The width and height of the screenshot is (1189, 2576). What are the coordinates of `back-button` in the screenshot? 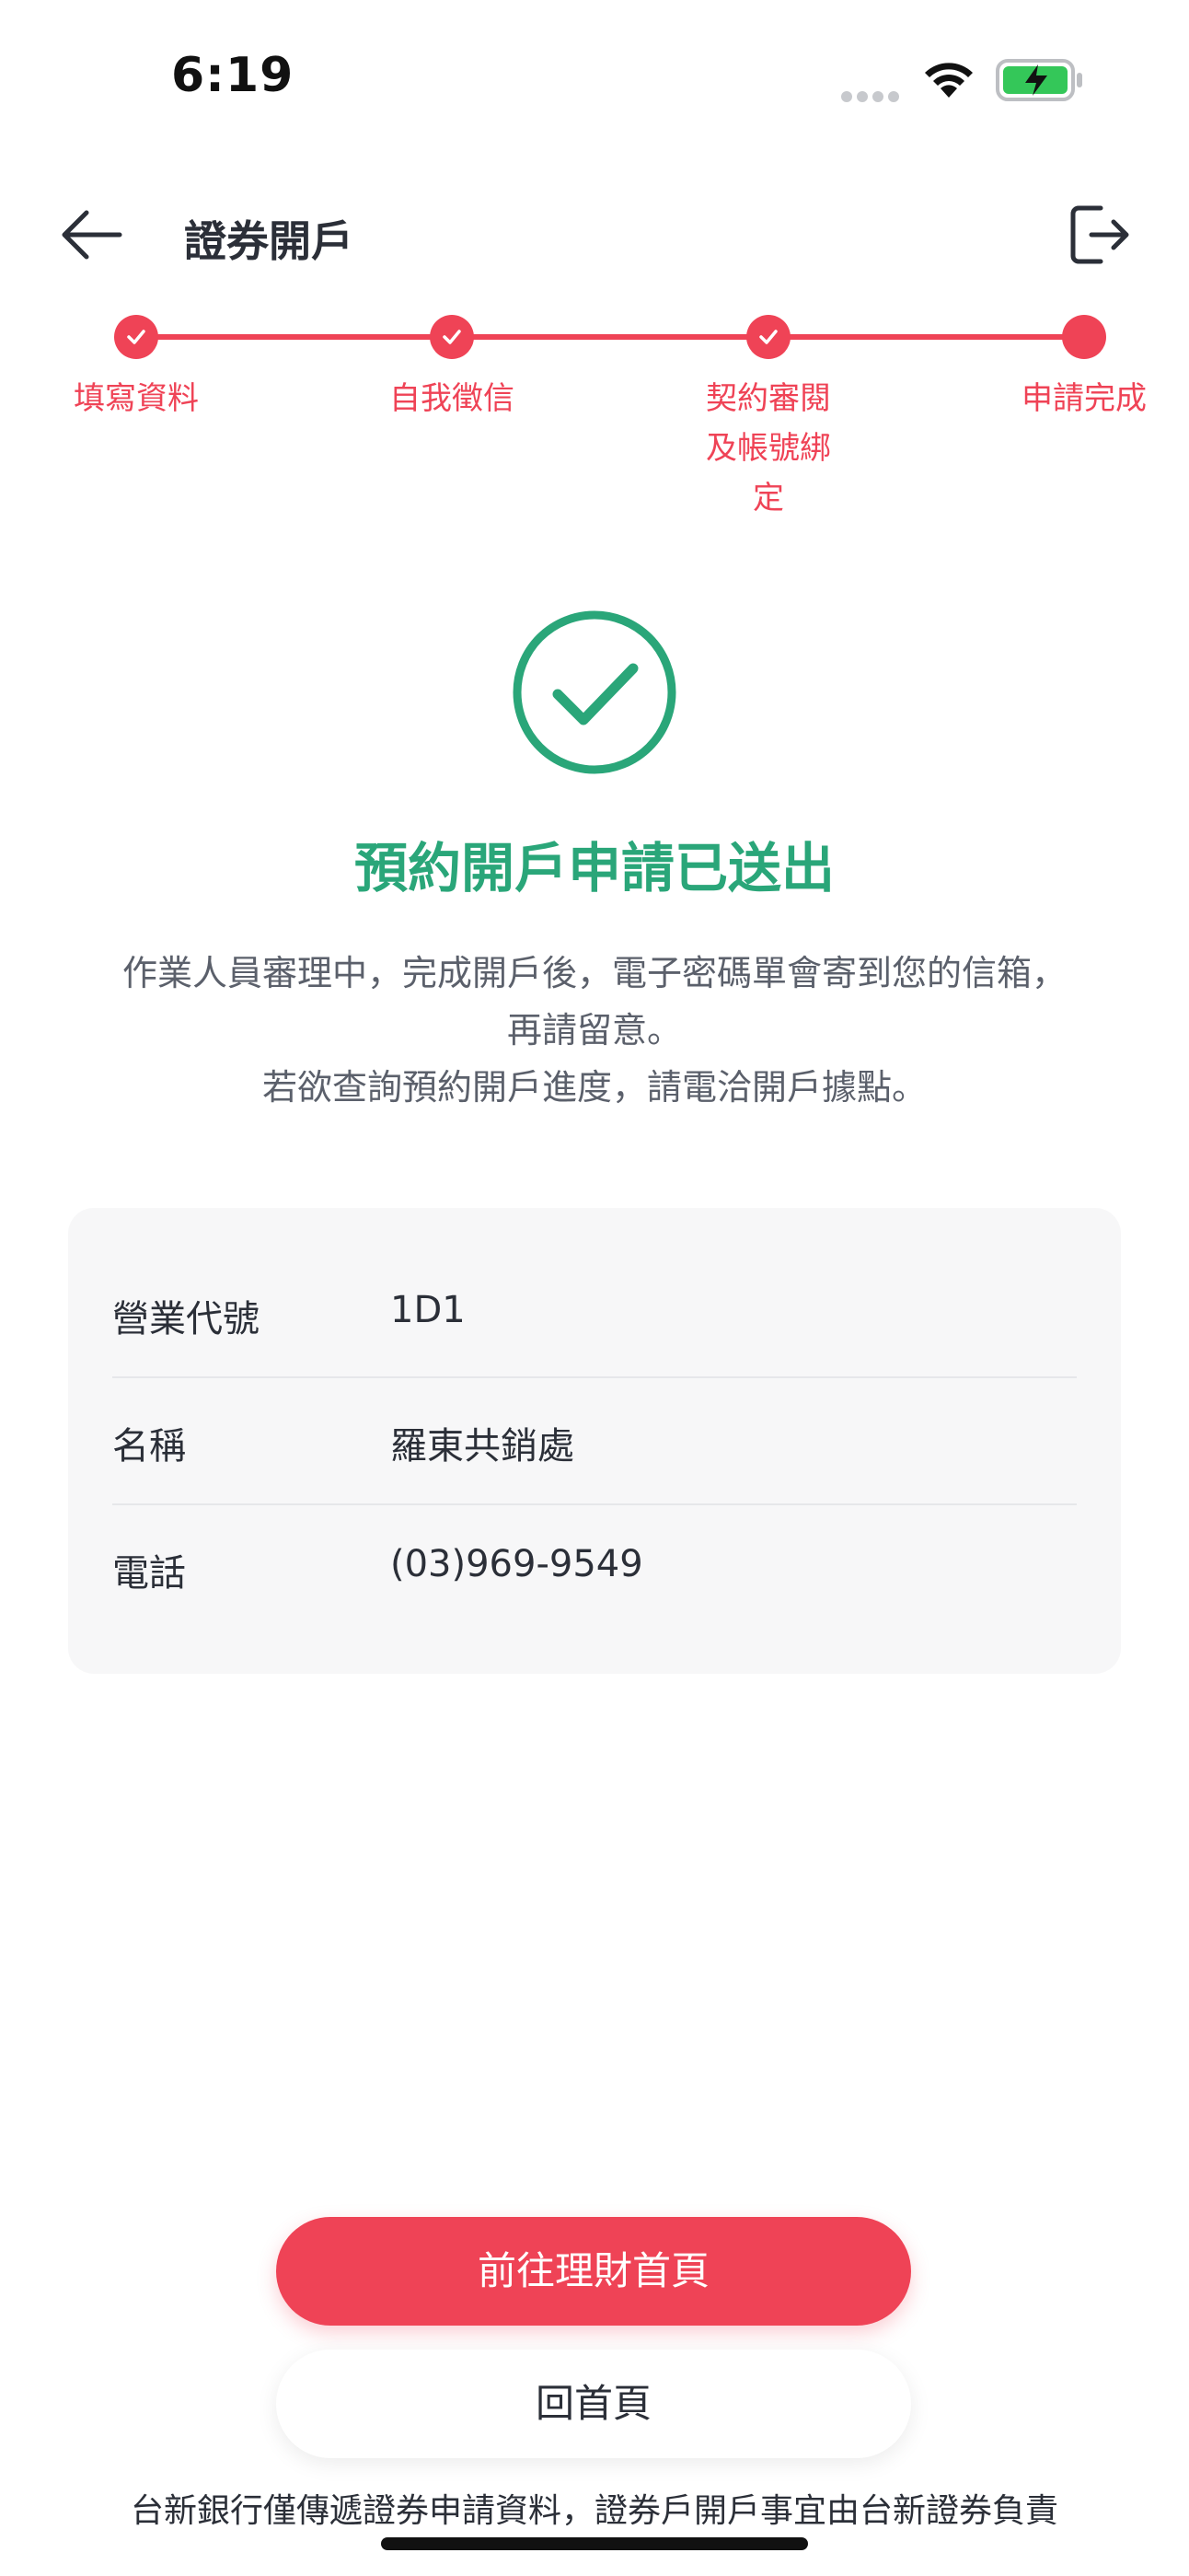 It's located at (90, 235).